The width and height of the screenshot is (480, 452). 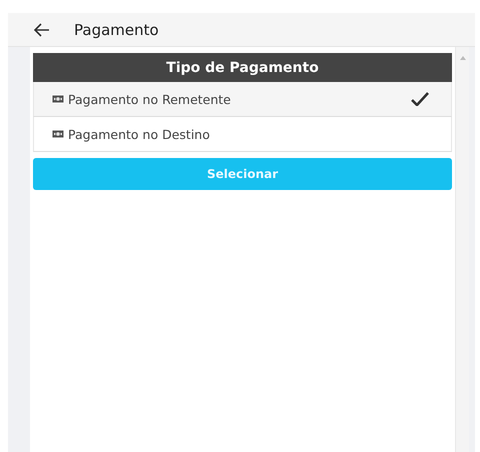 What do you see at coordinates (420, 99) in the screenshot?
I see `checkmark-icon` at bounding box center [420, 99].